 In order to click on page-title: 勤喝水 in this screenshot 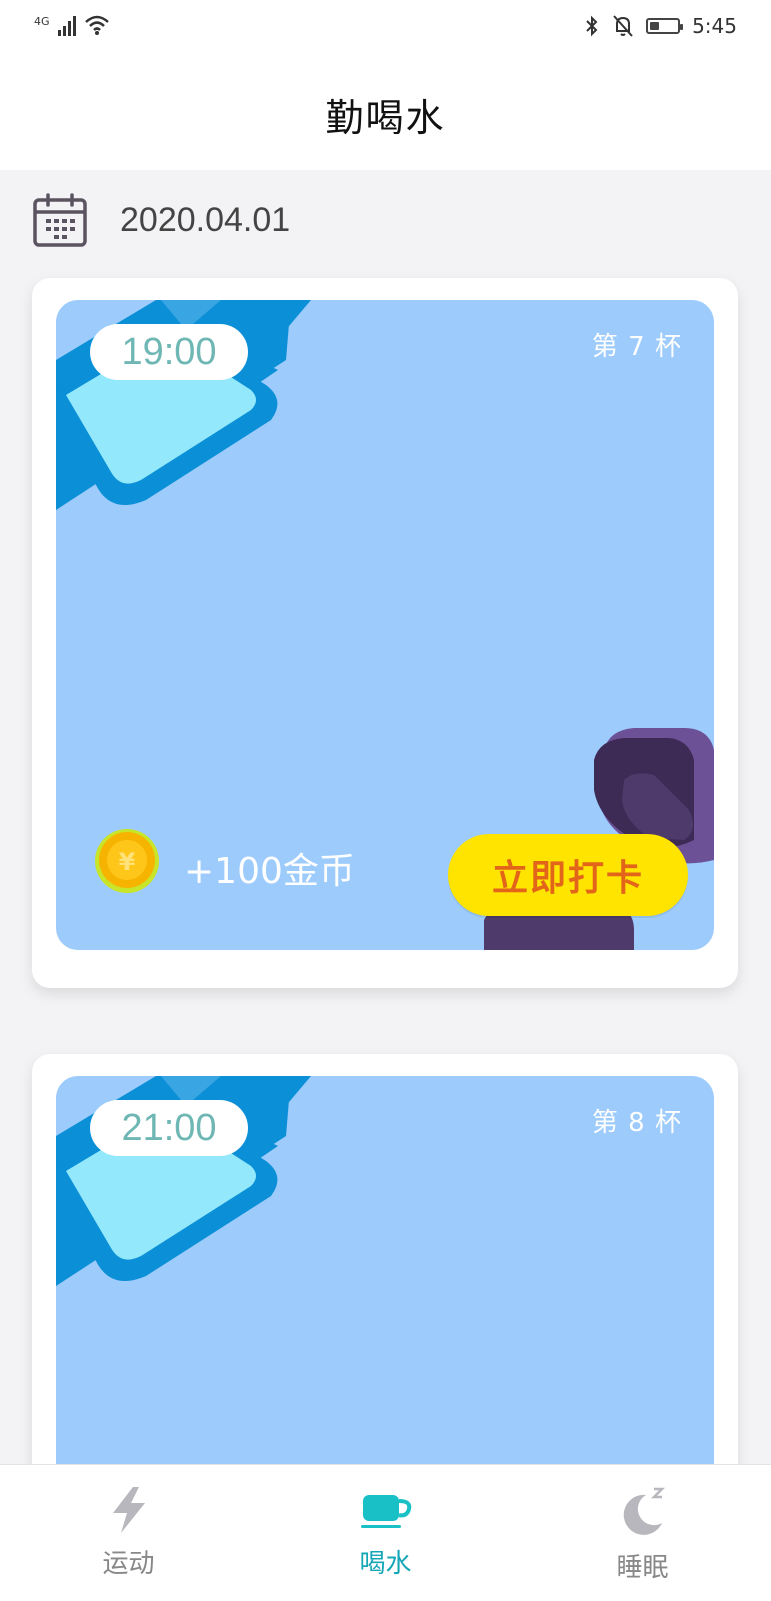, I will do `click(385, 117)`.